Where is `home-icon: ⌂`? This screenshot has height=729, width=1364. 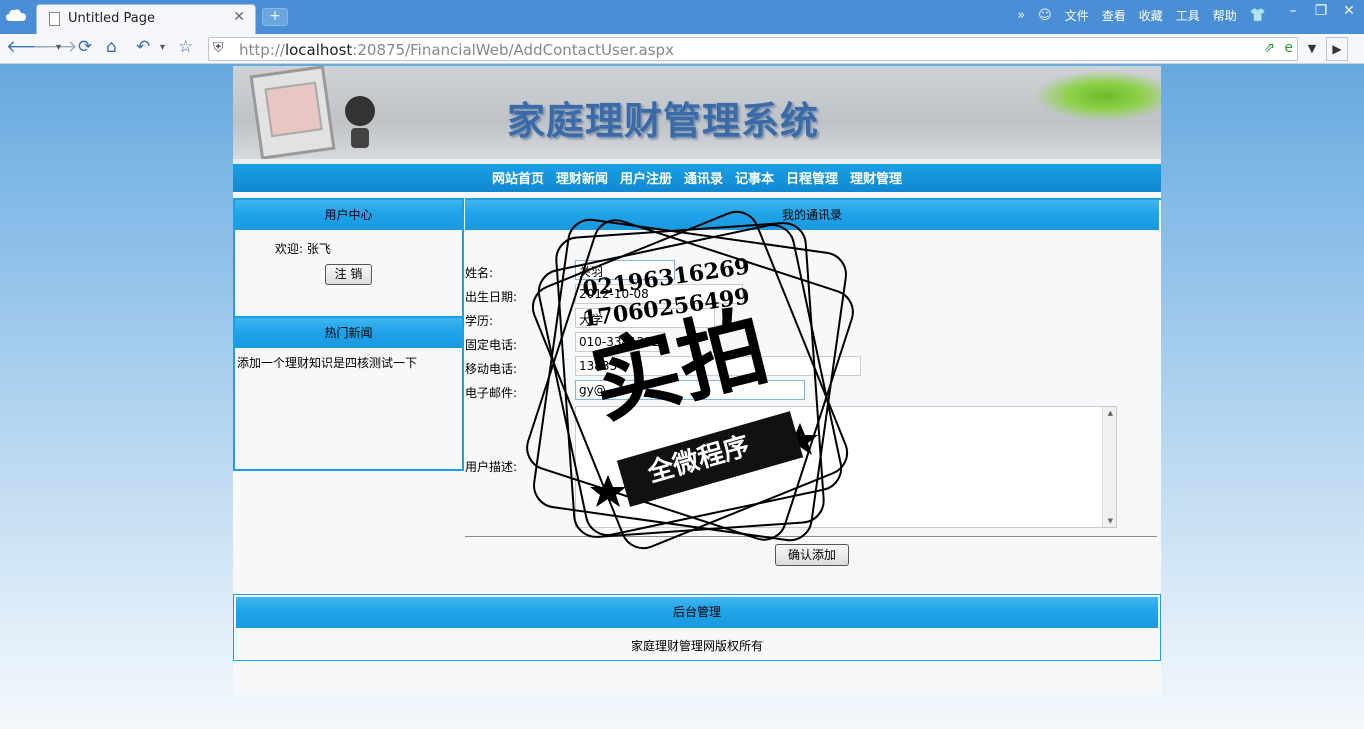 home-icon: ⌂ is located at coordinates (111, 47).